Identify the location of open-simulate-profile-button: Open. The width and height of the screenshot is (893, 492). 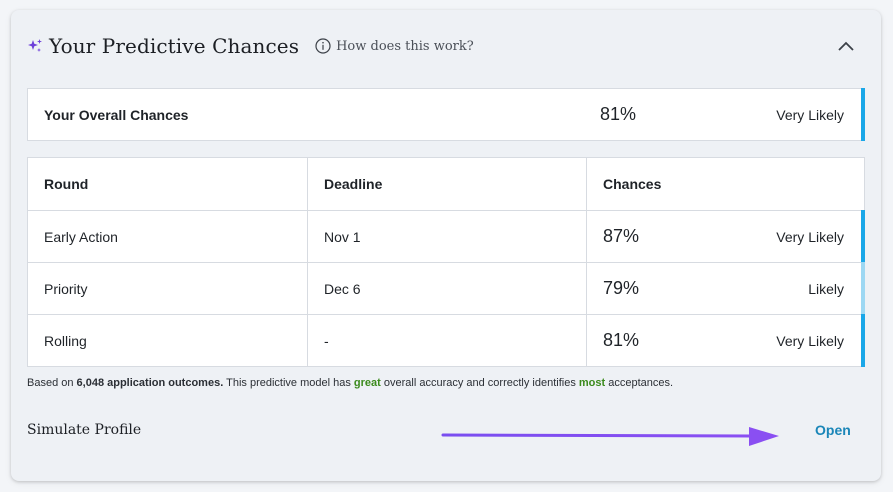
(833, 430).